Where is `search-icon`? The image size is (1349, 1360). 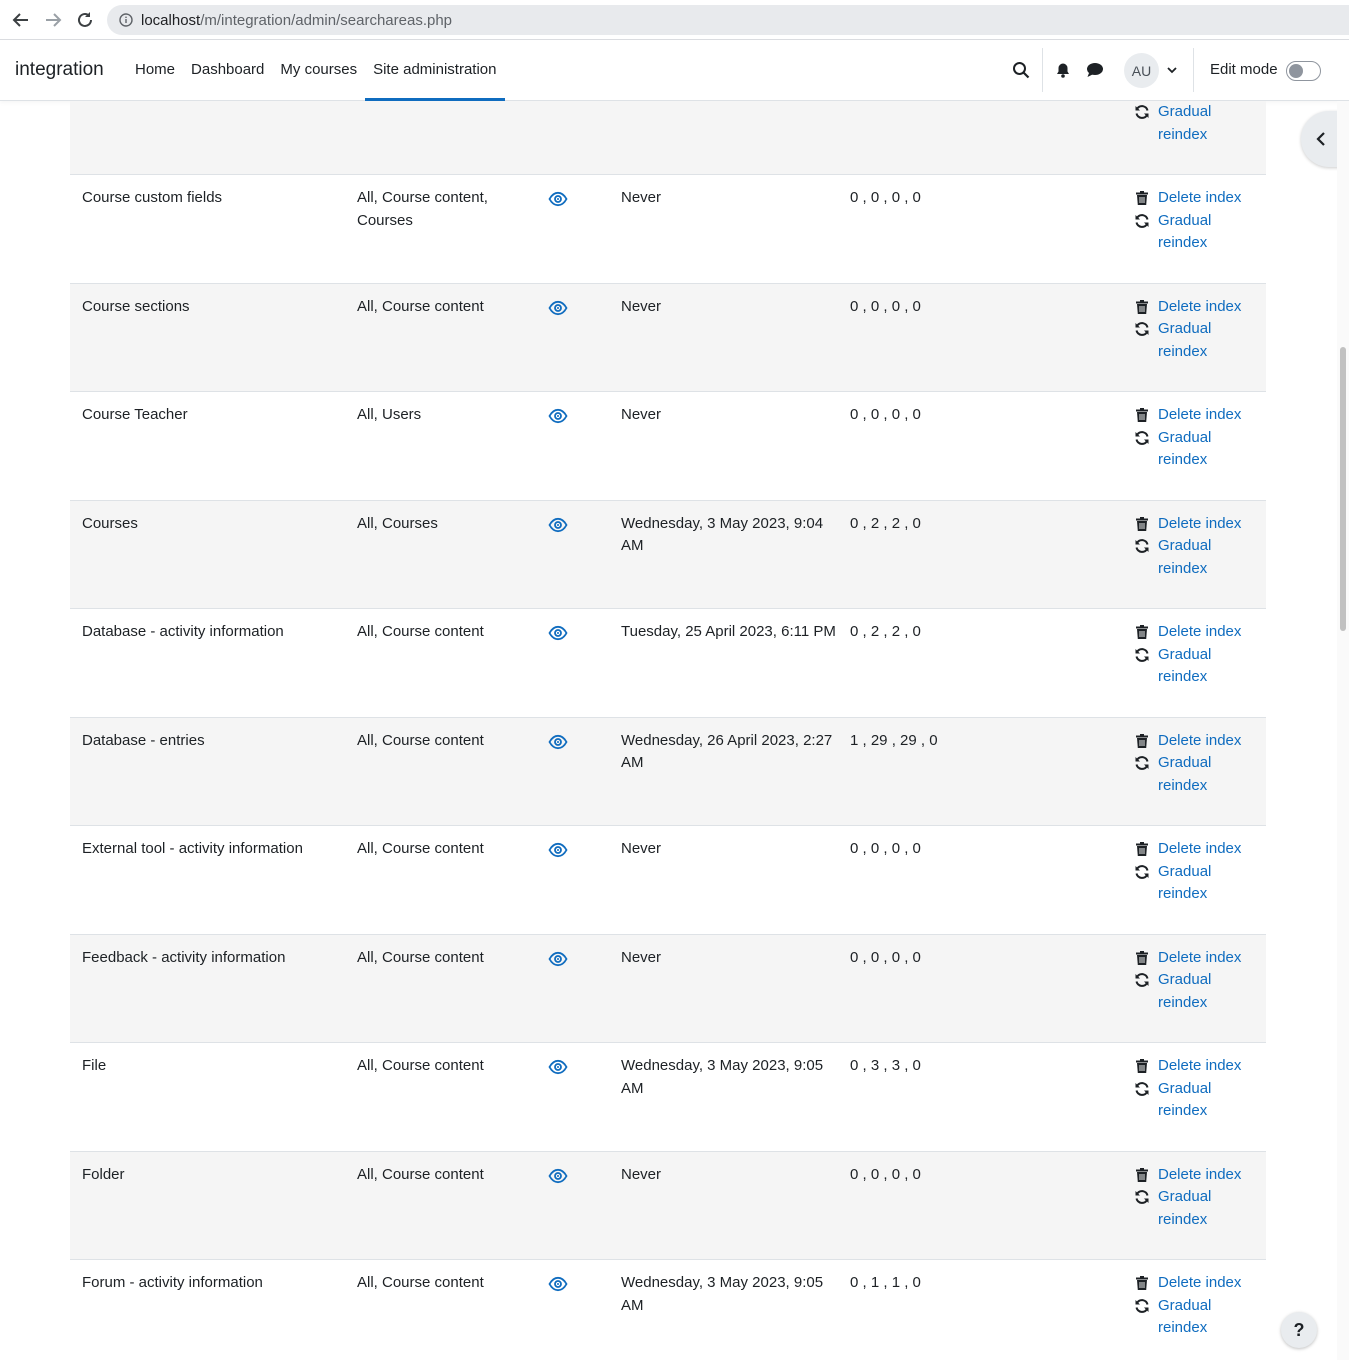
search-icon is located at coordinates (1021, 70).